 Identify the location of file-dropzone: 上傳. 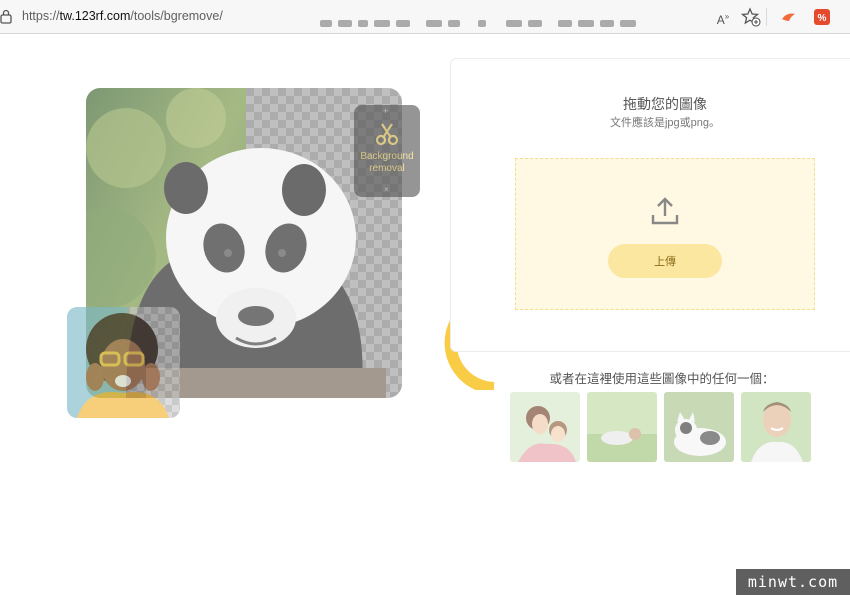
(665, 234).